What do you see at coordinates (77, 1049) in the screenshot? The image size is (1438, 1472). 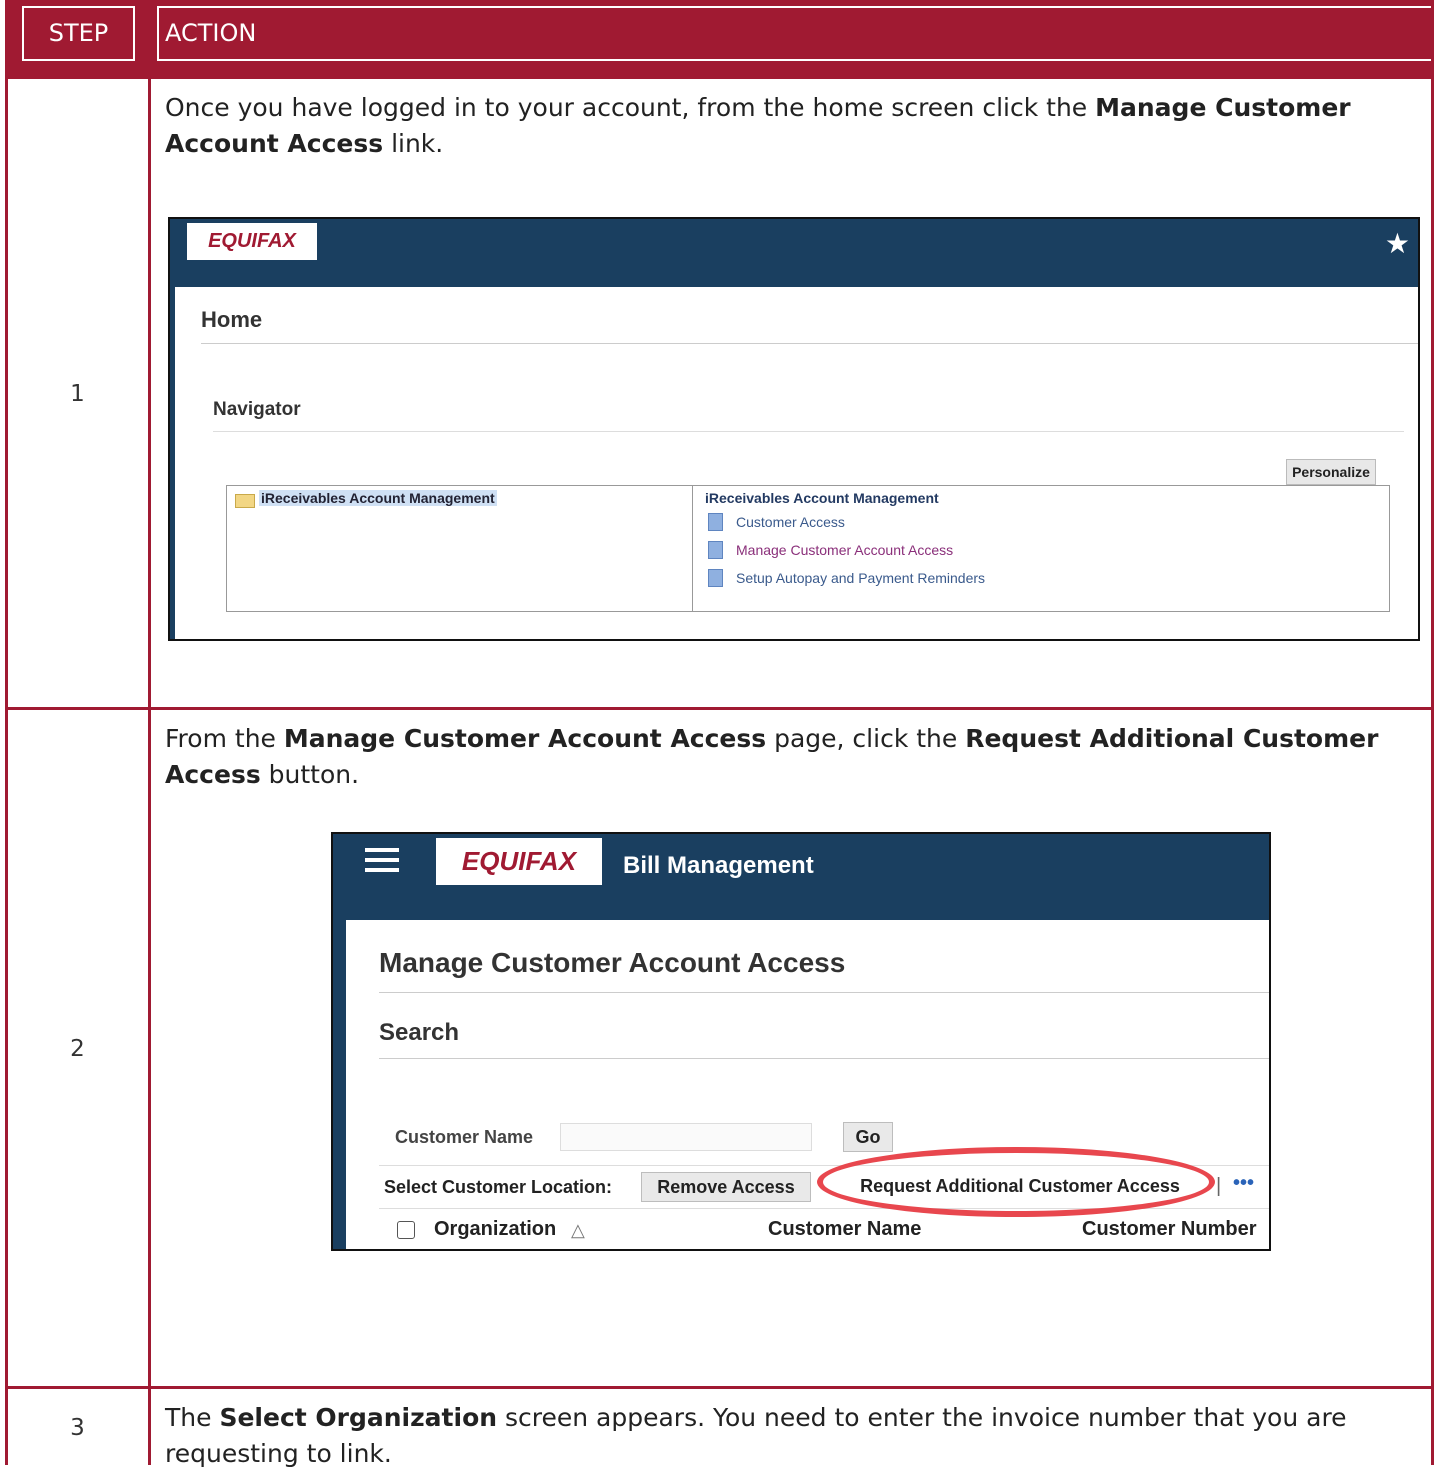 I see `step-number: 2` at bounding box center [77, 1049].